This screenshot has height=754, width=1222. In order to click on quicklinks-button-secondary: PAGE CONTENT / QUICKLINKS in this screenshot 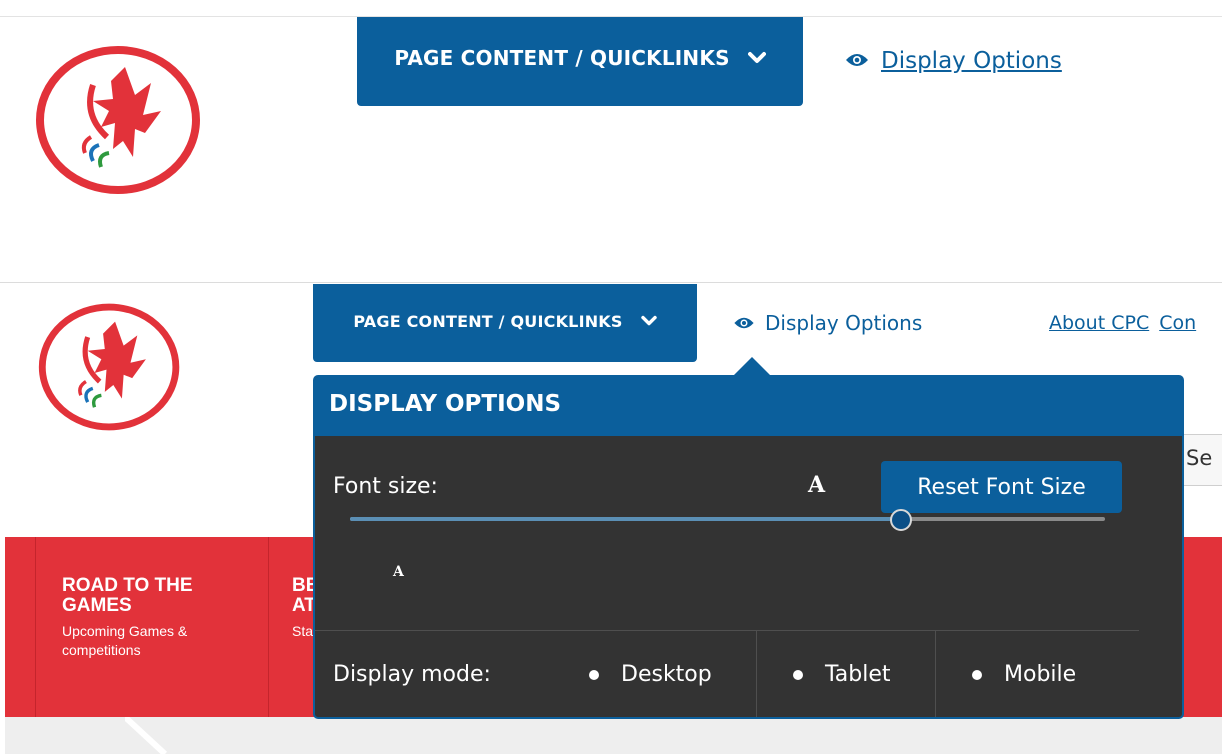, I will do `click(505, 323)`.